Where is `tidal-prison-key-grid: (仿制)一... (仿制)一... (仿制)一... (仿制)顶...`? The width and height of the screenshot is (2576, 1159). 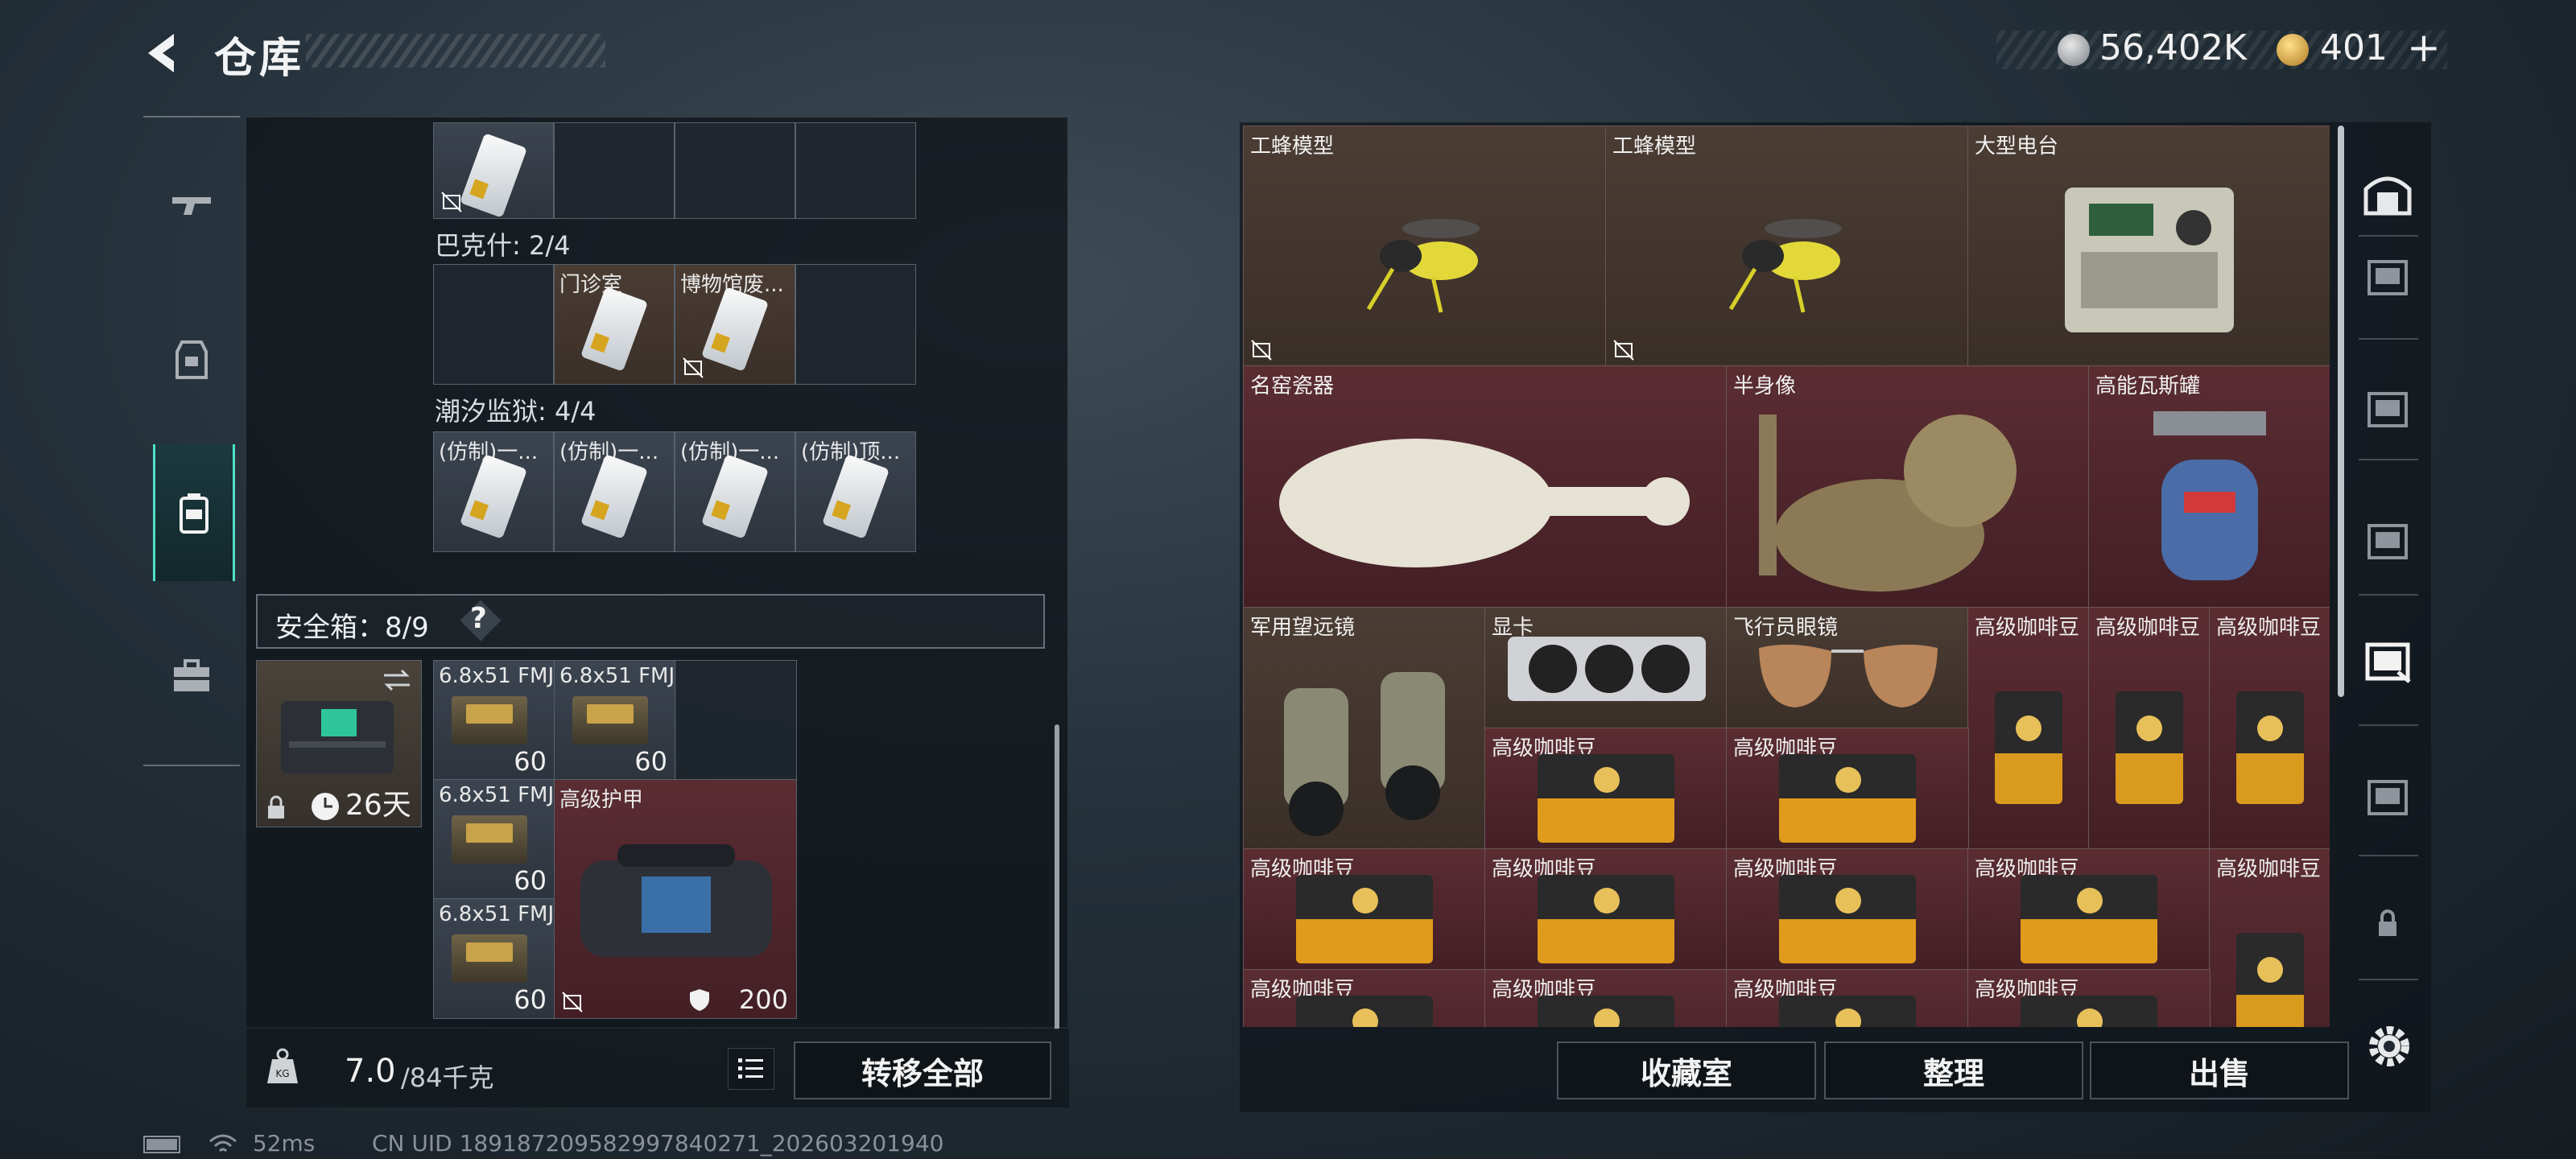
tidal-prison-key-grid: (仿制)一... (仿制)一... (仿制)一... (仿制)顶... is located at coordinates (674, 491).